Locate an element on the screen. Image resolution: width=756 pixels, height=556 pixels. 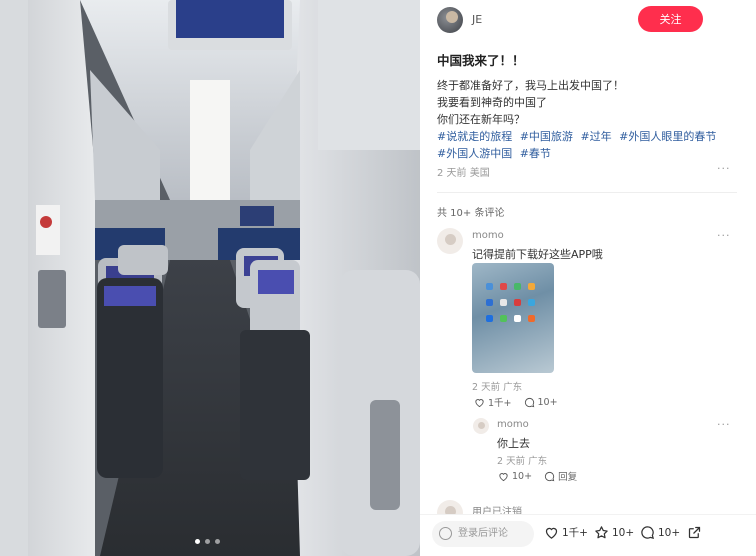
hashtag-link: #外国人眼里的春节 is located at coordinates (667, 136).